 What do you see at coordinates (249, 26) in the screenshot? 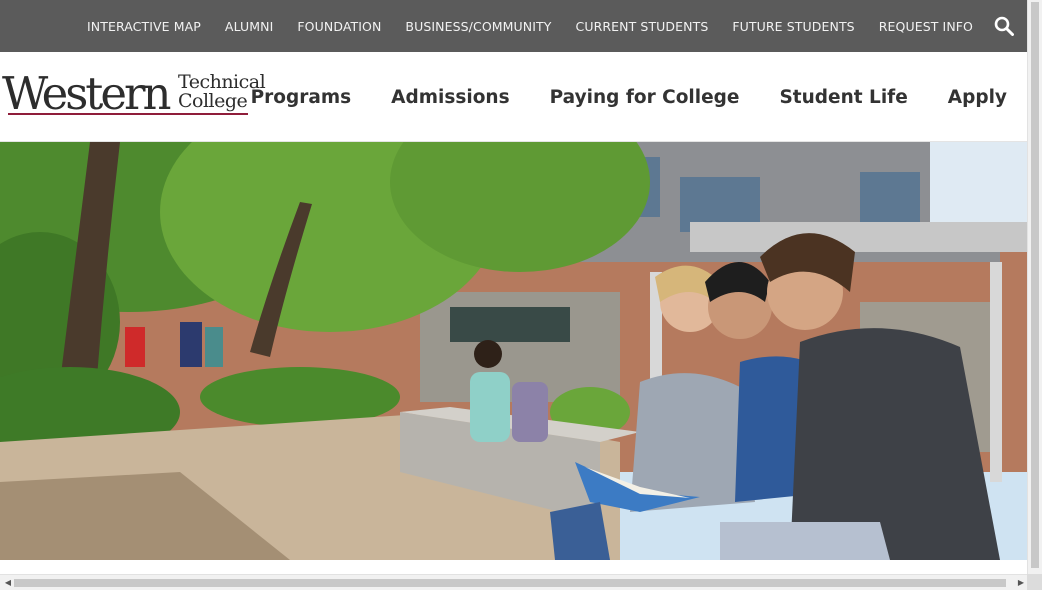
I see `utility-link-alumni: ALUMNI` at bounding box center [249, 26].